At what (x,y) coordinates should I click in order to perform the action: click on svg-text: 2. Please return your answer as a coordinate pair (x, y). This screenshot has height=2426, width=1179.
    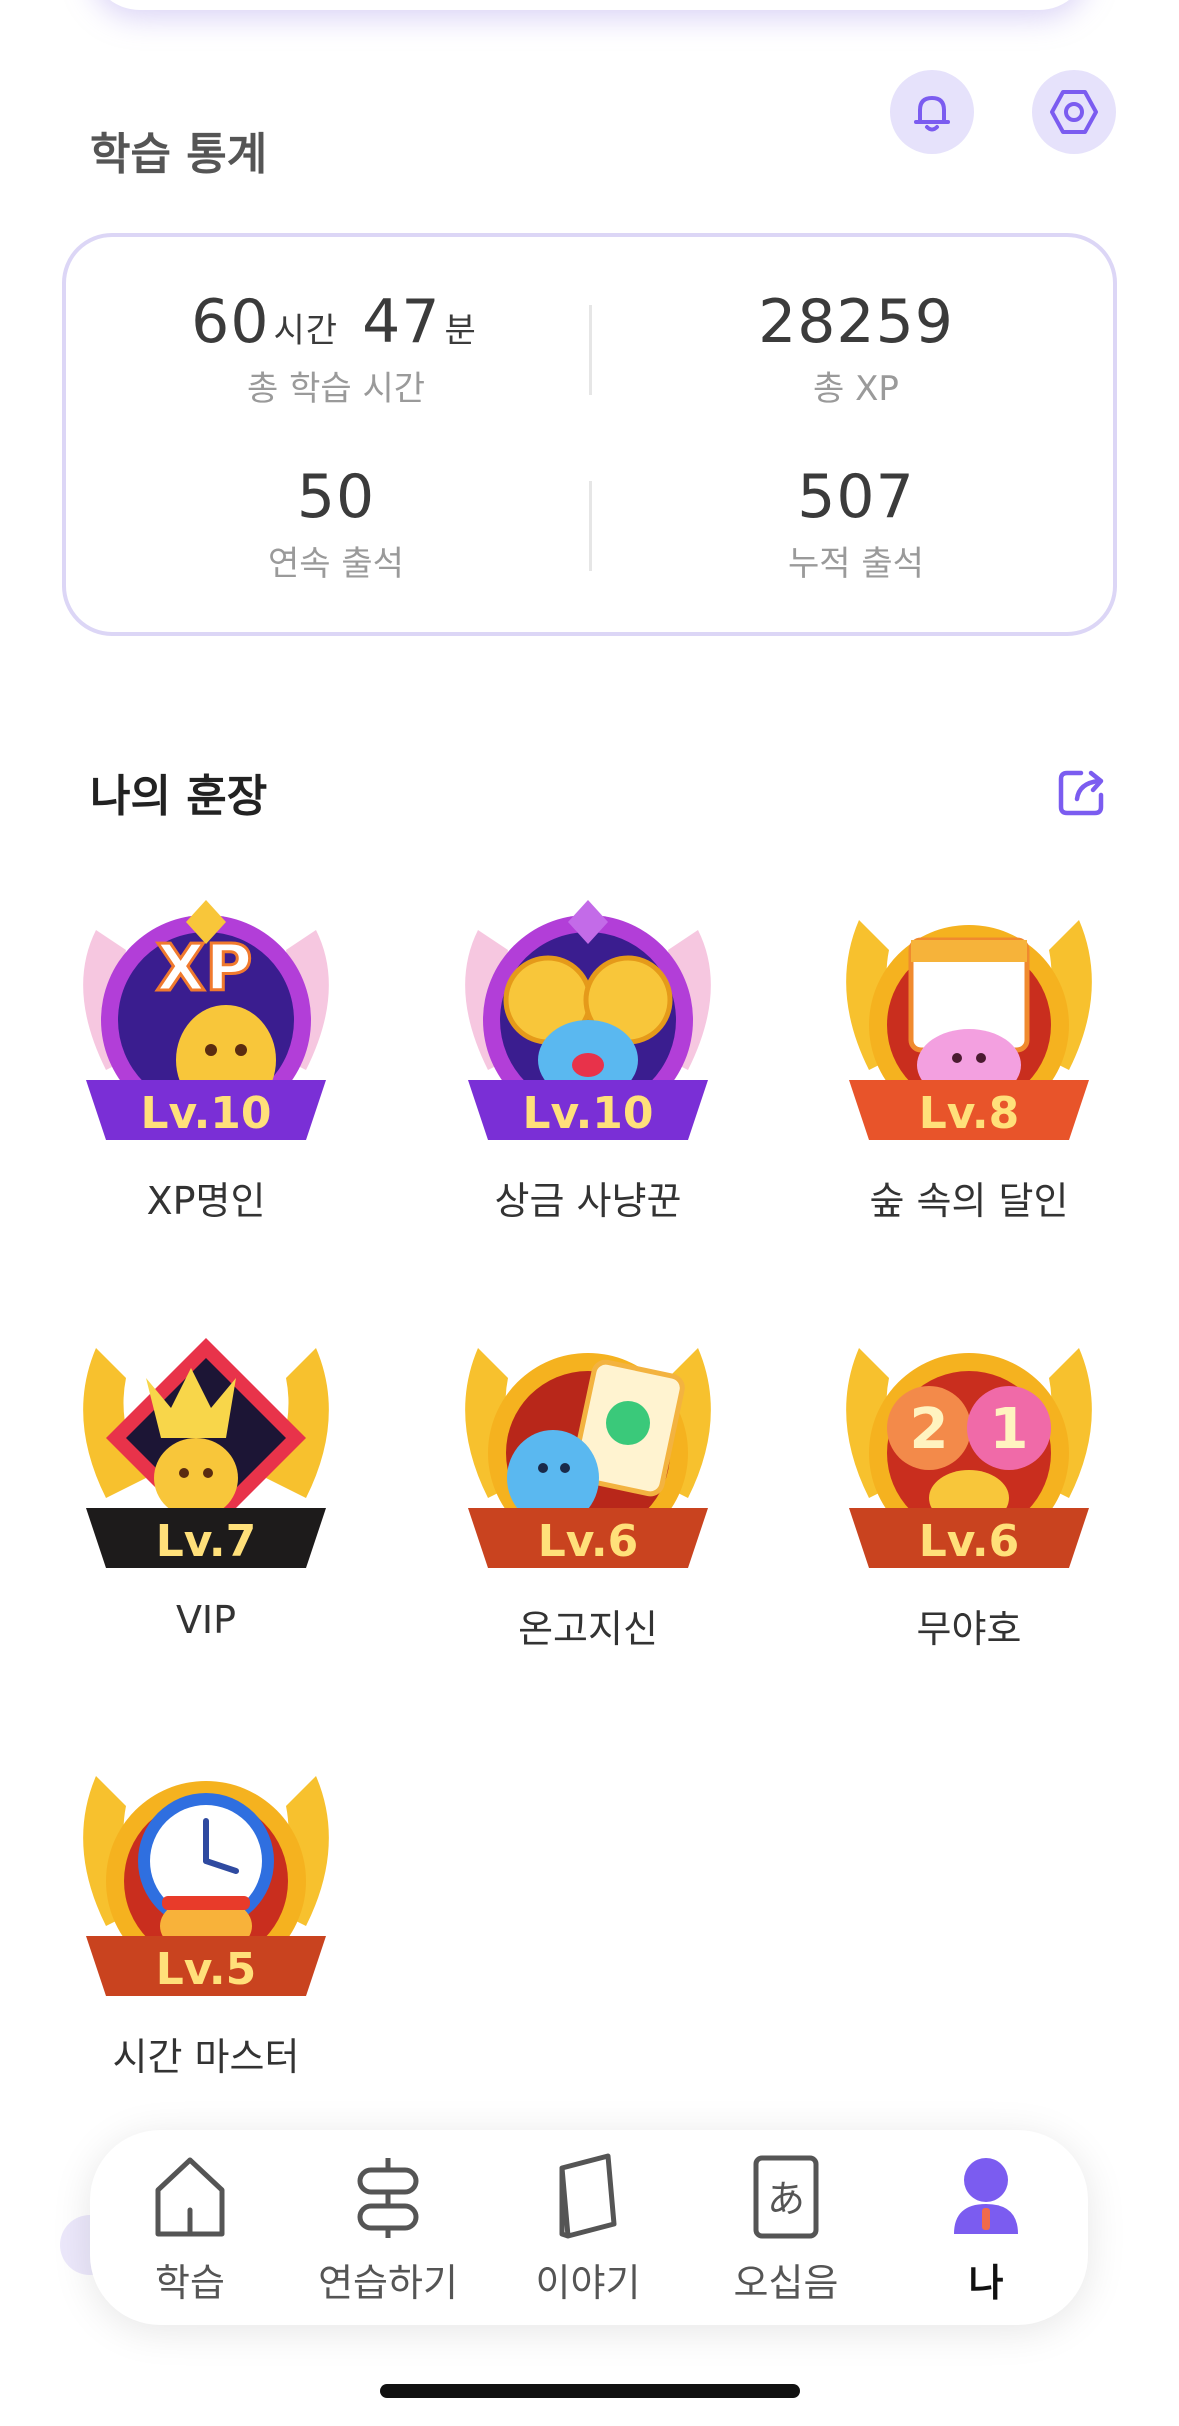
    Looking at the image, I should click on (929, 1429).